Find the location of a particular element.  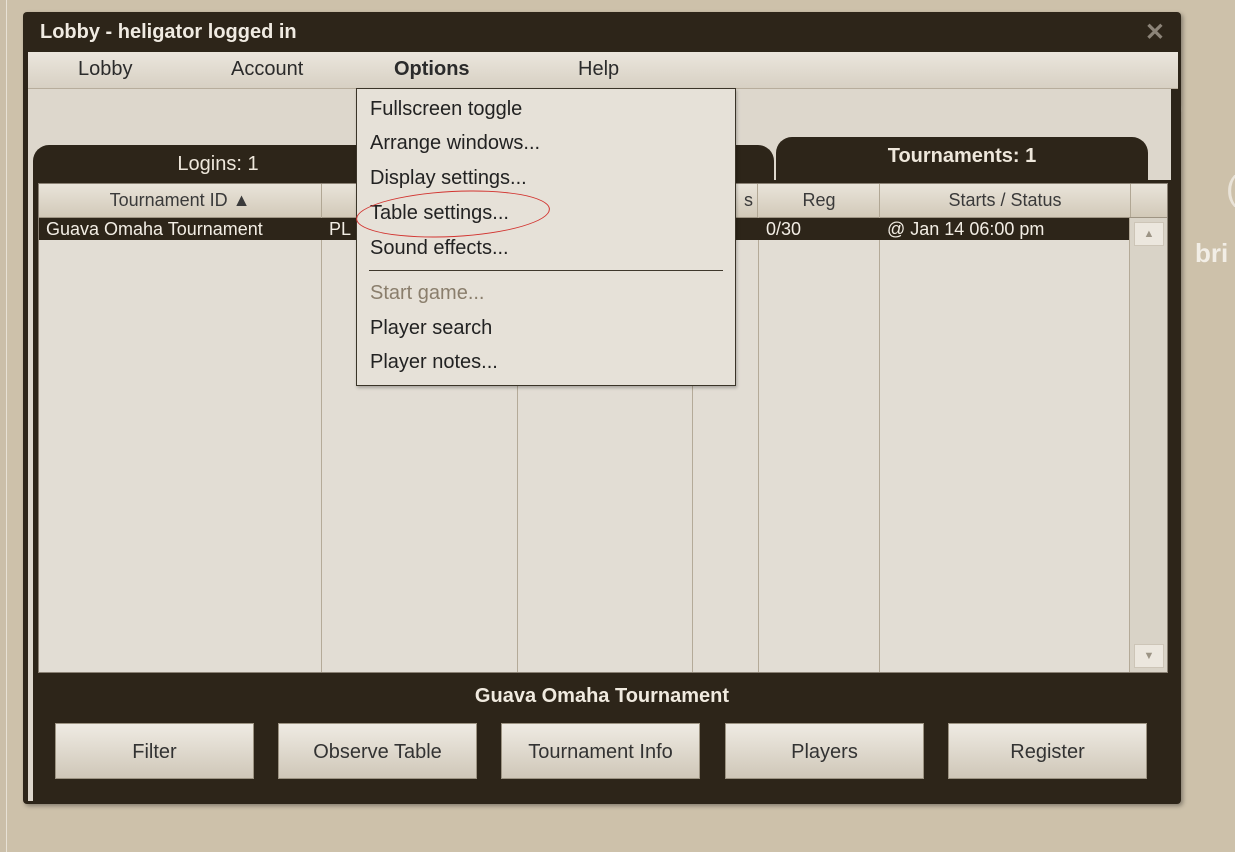

register-button: Register is located at coordinates (1047, 751).